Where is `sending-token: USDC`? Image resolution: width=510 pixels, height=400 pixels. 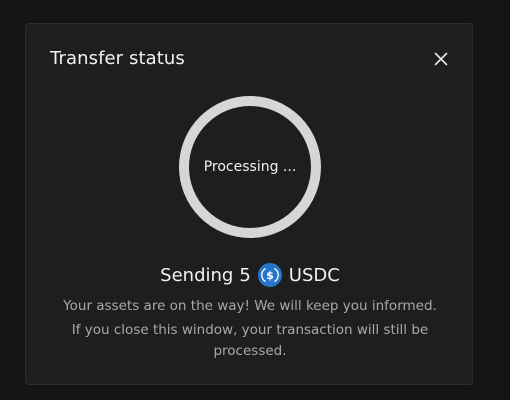
sending-token: USDC is located at coordinates (314, 275).